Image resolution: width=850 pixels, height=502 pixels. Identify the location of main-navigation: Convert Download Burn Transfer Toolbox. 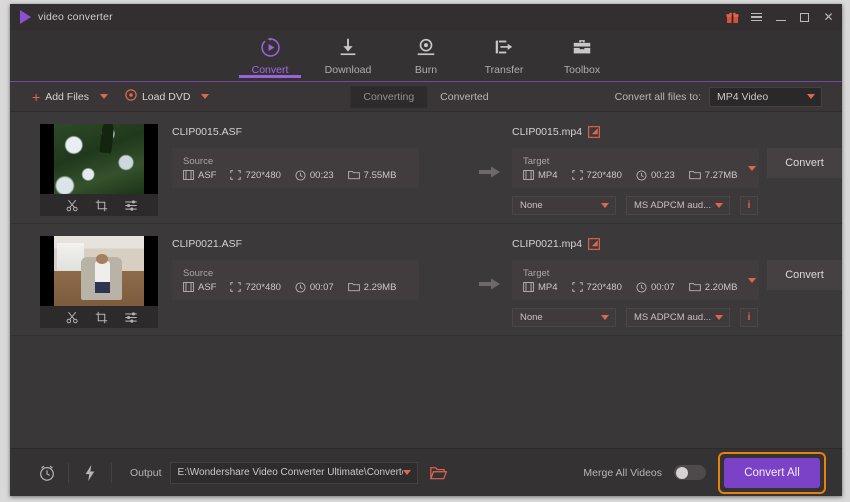
(426, 56).